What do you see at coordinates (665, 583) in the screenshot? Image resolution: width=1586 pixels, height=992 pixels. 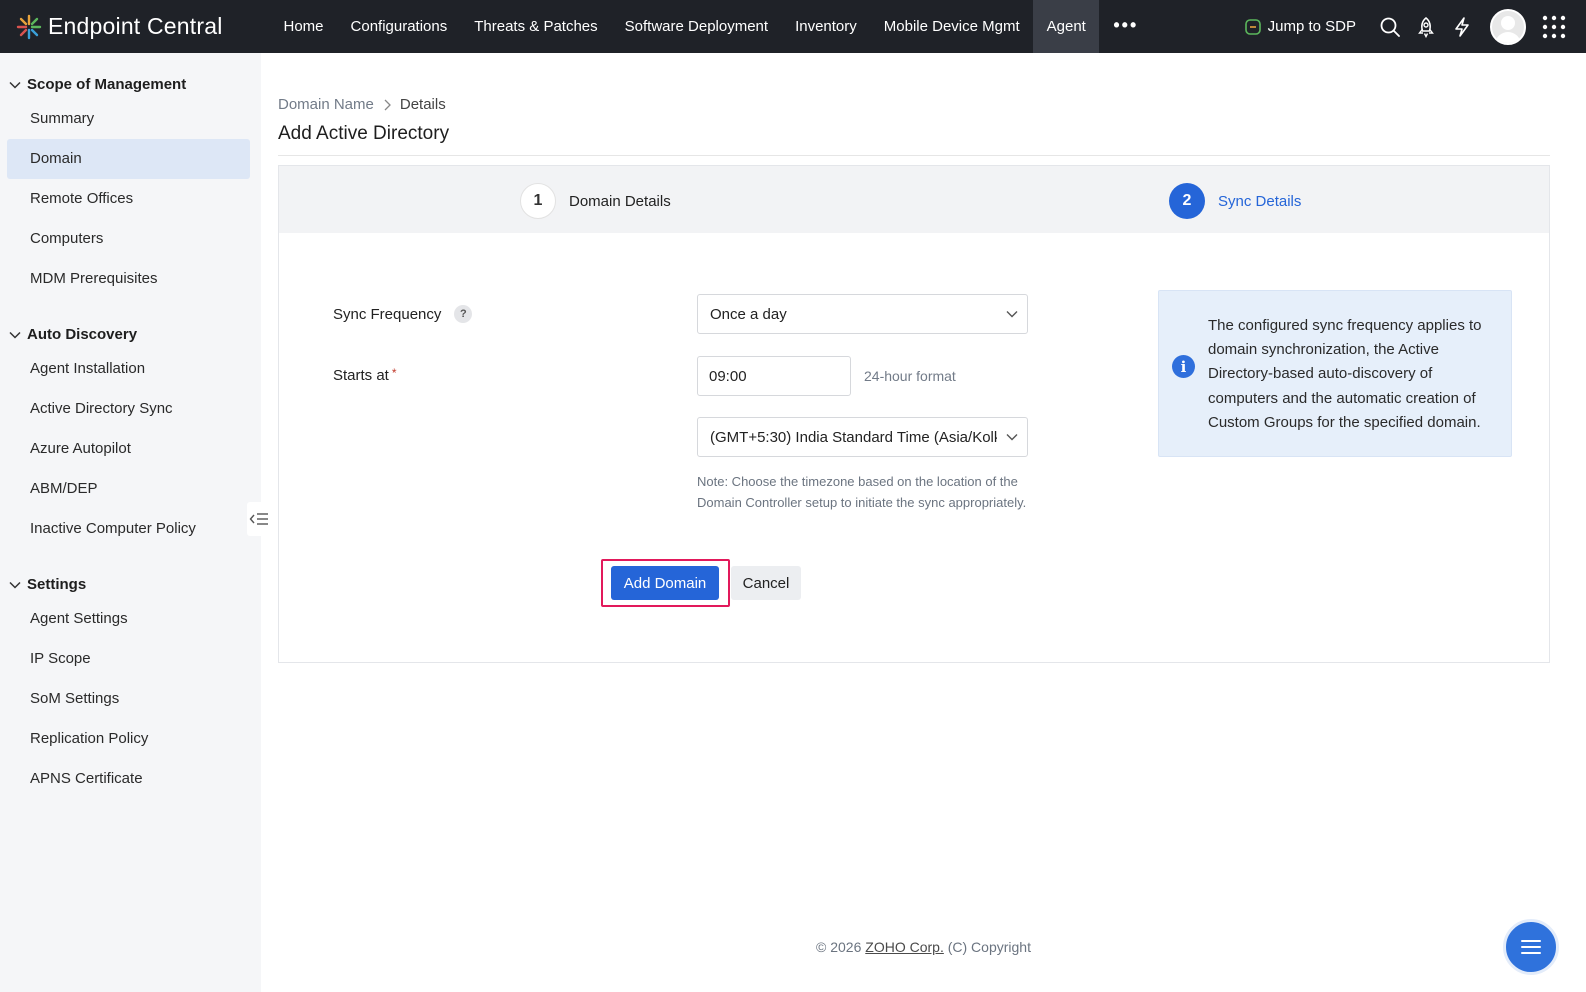 I see `add-domain-button: Add Domain` at bounding box center [665, 583].